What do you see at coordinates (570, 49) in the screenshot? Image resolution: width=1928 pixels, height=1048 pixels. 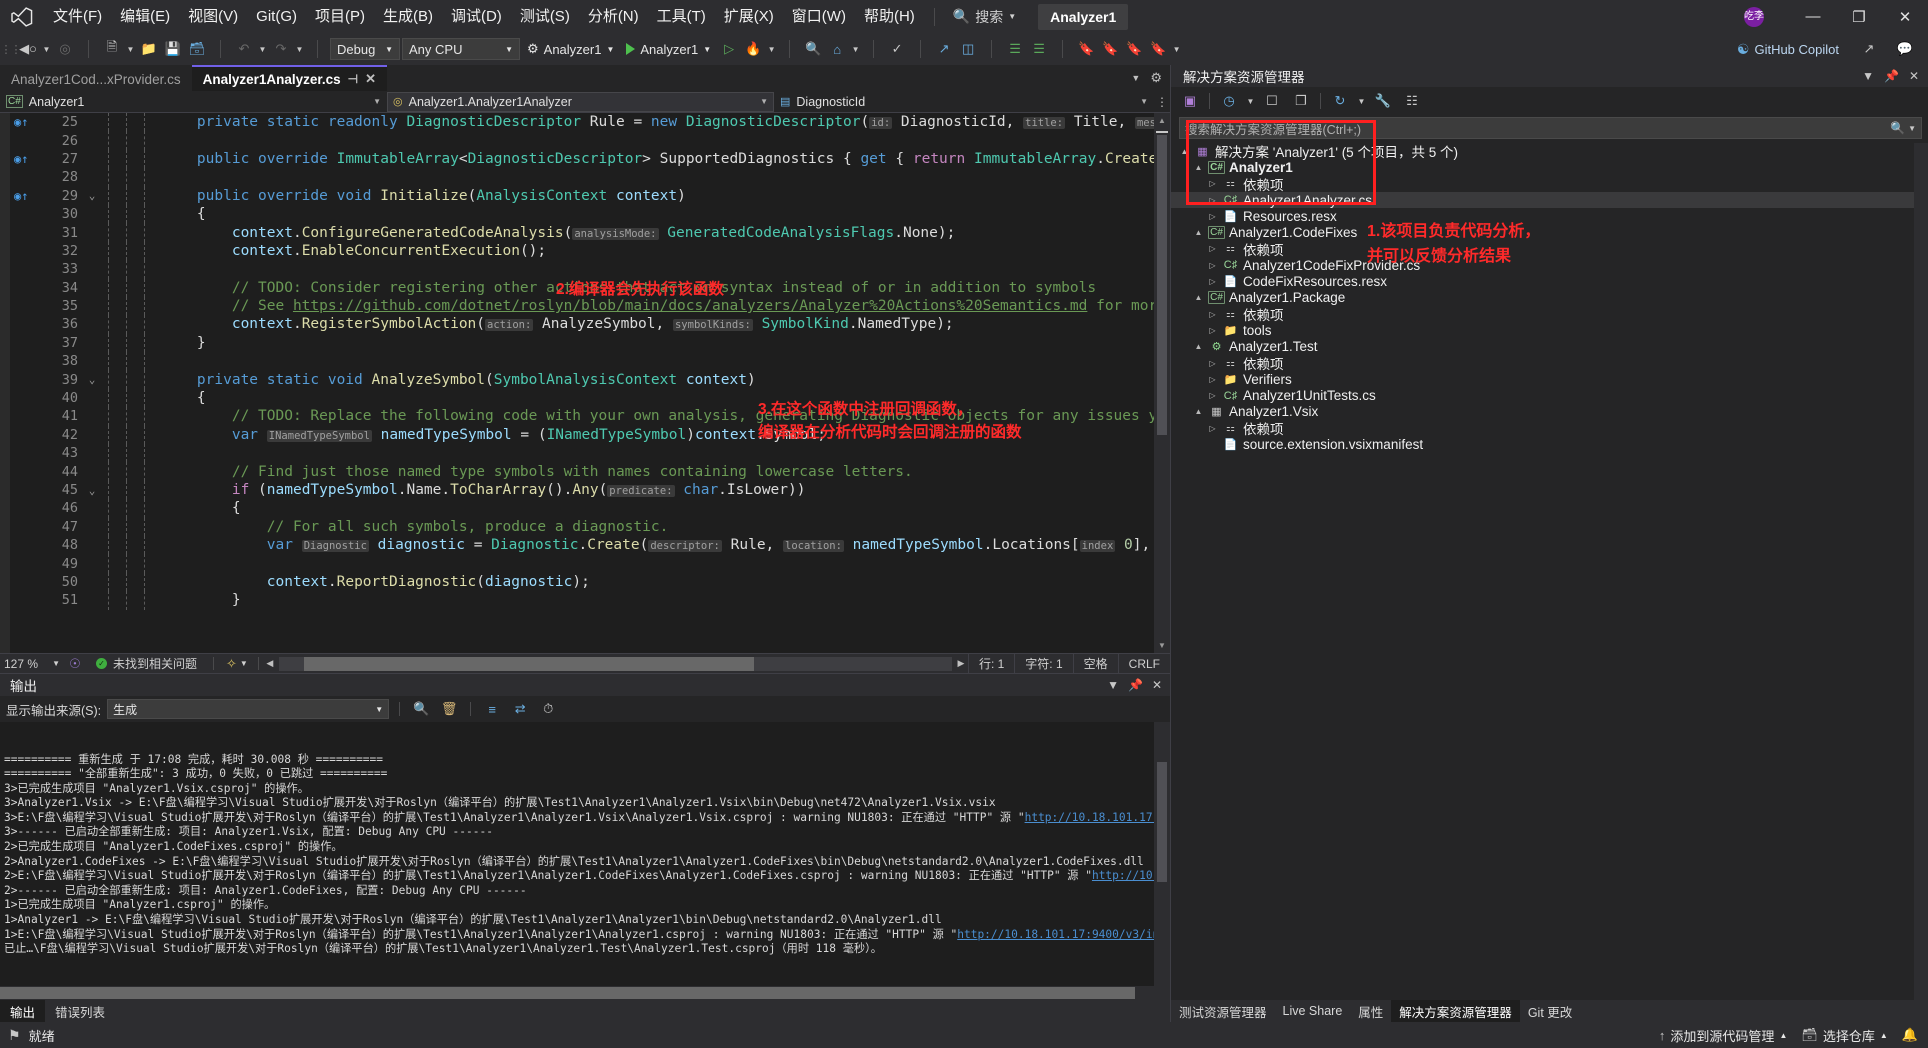 I see `startup-project-selector: ⚙ Analyzer1 ▼` at bounding box center [570, 49].